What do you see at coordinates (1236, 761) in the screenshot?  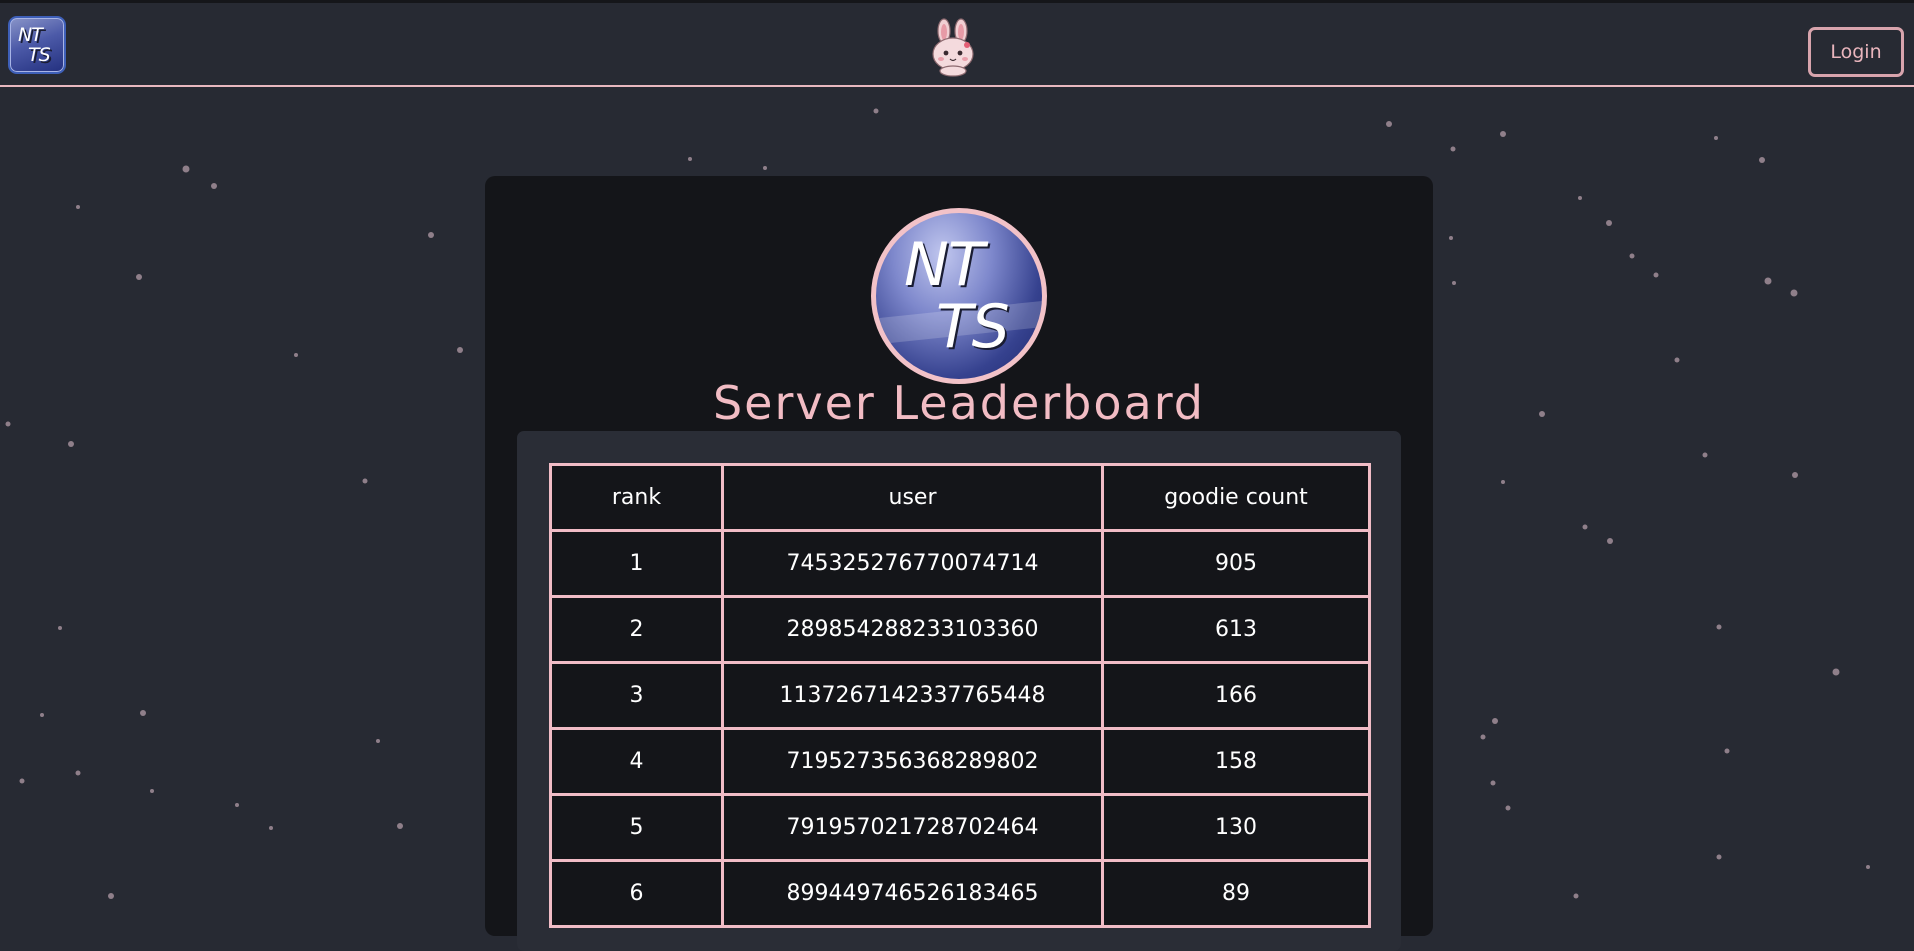 I see `goodie-count-cell: 158` at bounding box center [1236, 761].